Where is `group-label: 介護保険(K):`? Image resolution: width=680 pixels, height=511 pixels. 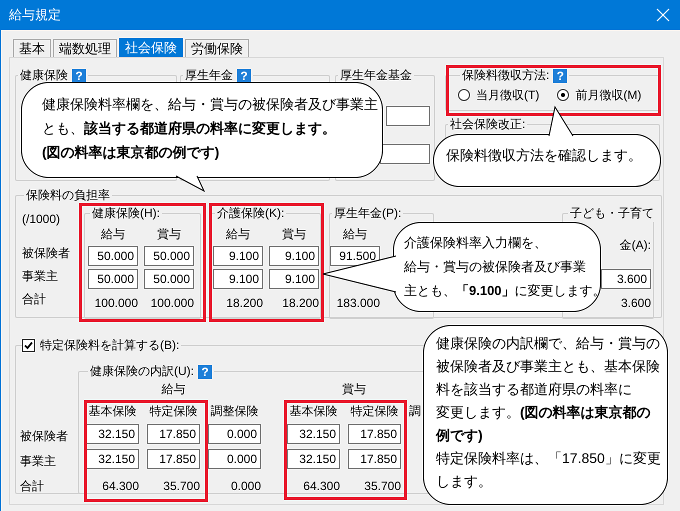 group-label: 介護保険(K): is located at coordinates (250, 213).